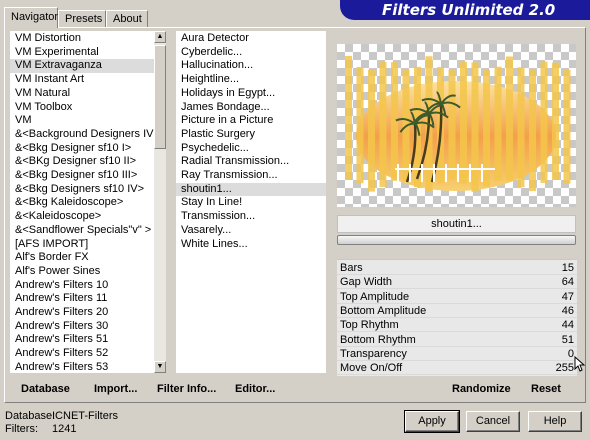 The width and height of the screenshot is (590, 440). Describe the element at coordinates (568, 311) in the screenshot. I see `param-value: 46` at that location.